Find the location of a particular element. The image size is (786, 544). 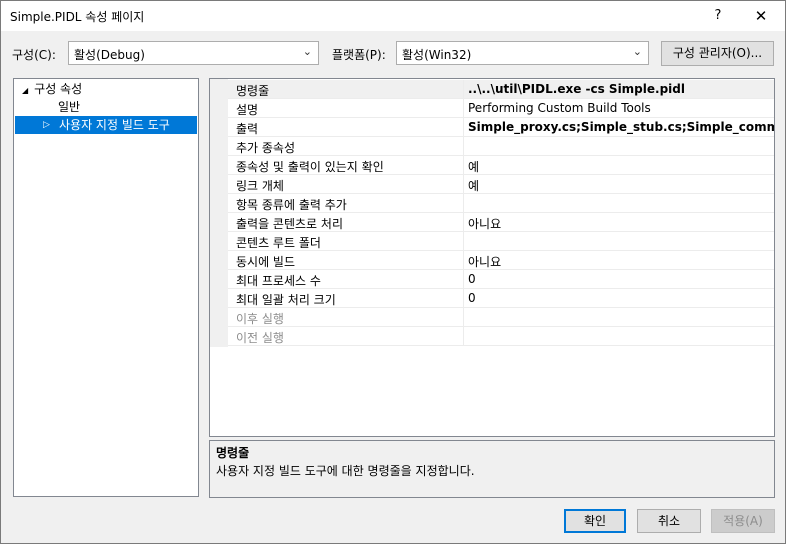

property-row: 명령줄 ..\..\util\PIDL.exe -cs Simple.pidl is located at coordinates (501, 89).